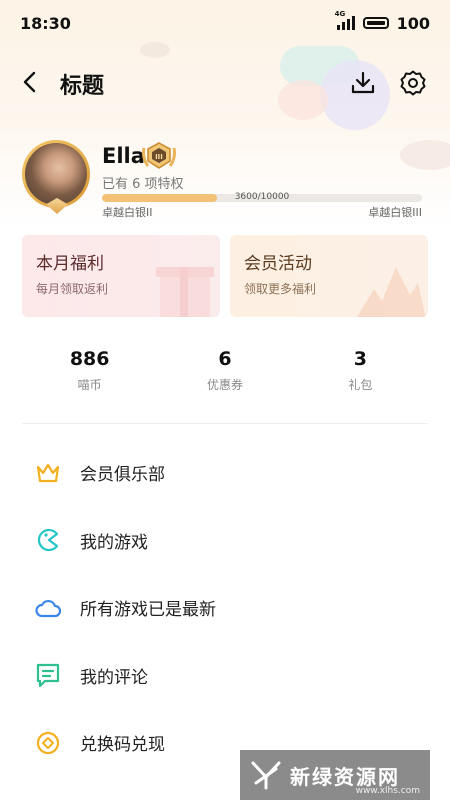  Describe the element at coordinates (123, 156) in the screenshot. I see `user-name: Ella` at that location.